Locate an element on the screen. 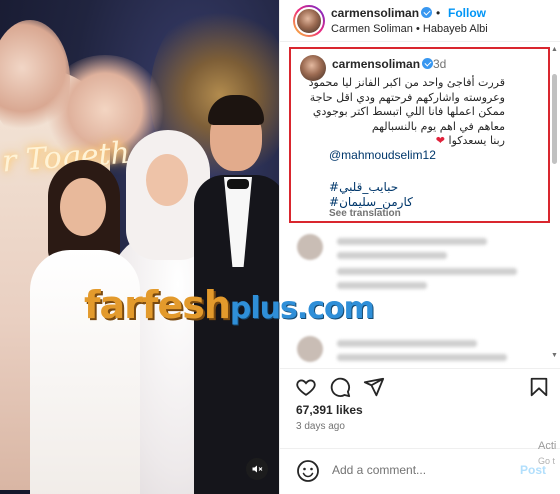 The height and width of the screenshot is (494, 560). caption-line: ممكن اعملها فانا اللي اتبسط اكتر بوجودي is located at coordinates (408, 111).